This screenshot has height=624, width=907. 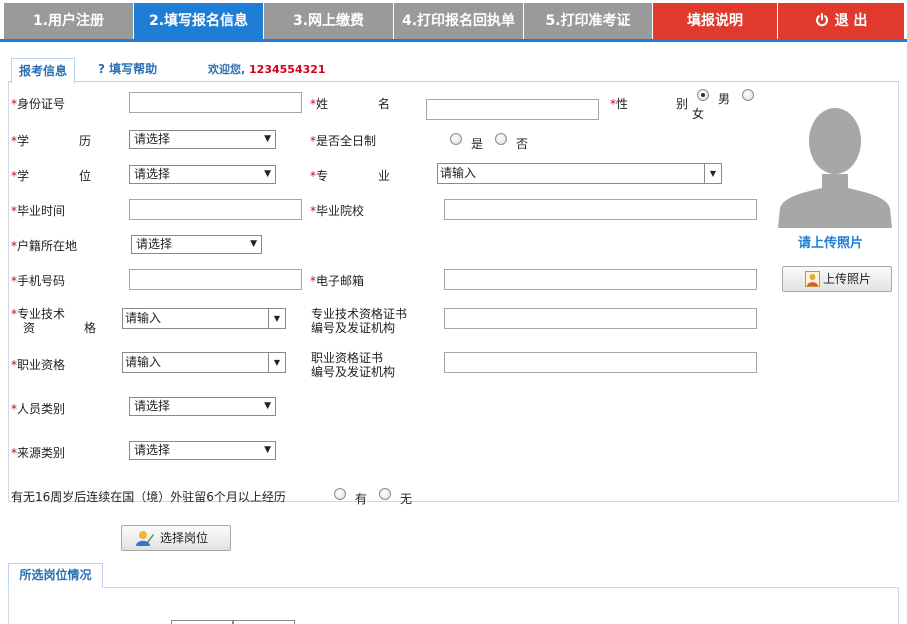 What do you see at coordinates (127, 68) in the screenshot?
I see `tab-help: ? 填写帮助` at bounding box center [127, 68].